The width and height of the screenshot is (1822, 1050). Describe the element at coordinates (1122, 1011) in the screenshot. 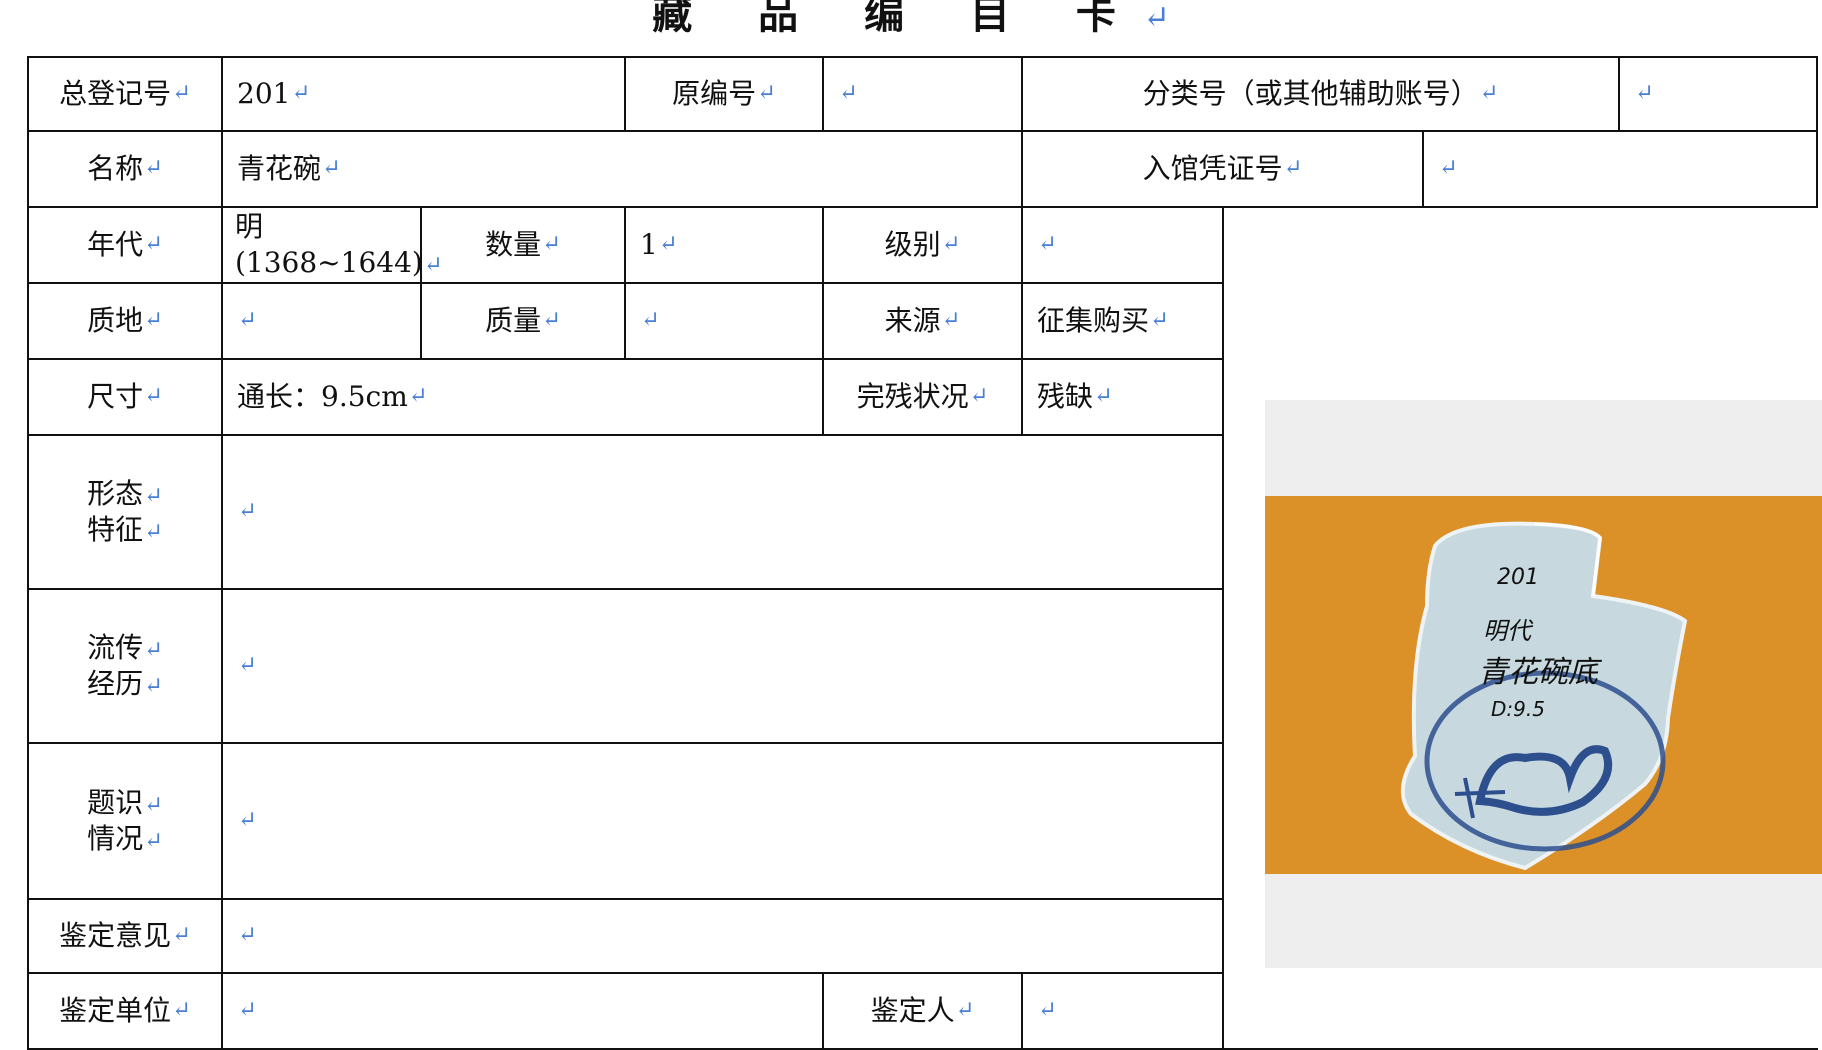

I see `appraiser-value` at that location.